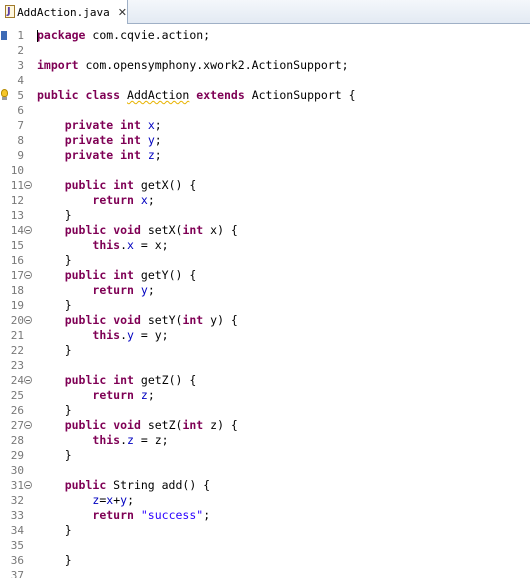 The image size is (530, 578). Describe the element at coordinates (265, 380) in the screenshot. I see `code-line: 24 public int getZ() {` at that location.